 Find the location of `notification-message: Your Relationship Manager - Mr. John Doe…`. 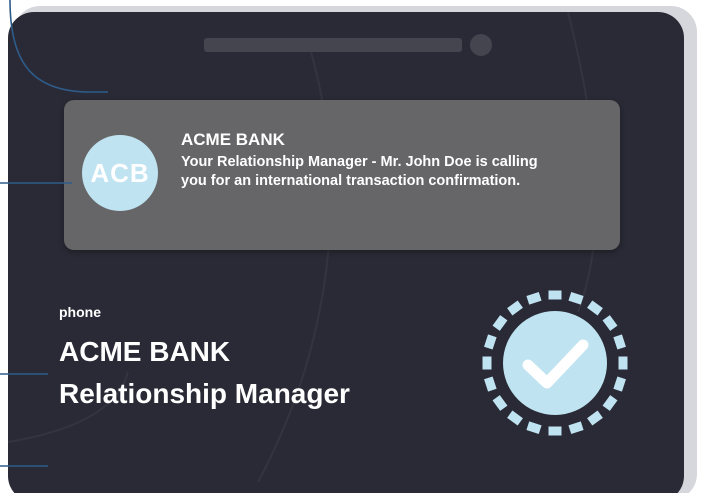

notification-message: Your Relationship Manager - Mr. John Doe… is located at coordinates (359, 171).